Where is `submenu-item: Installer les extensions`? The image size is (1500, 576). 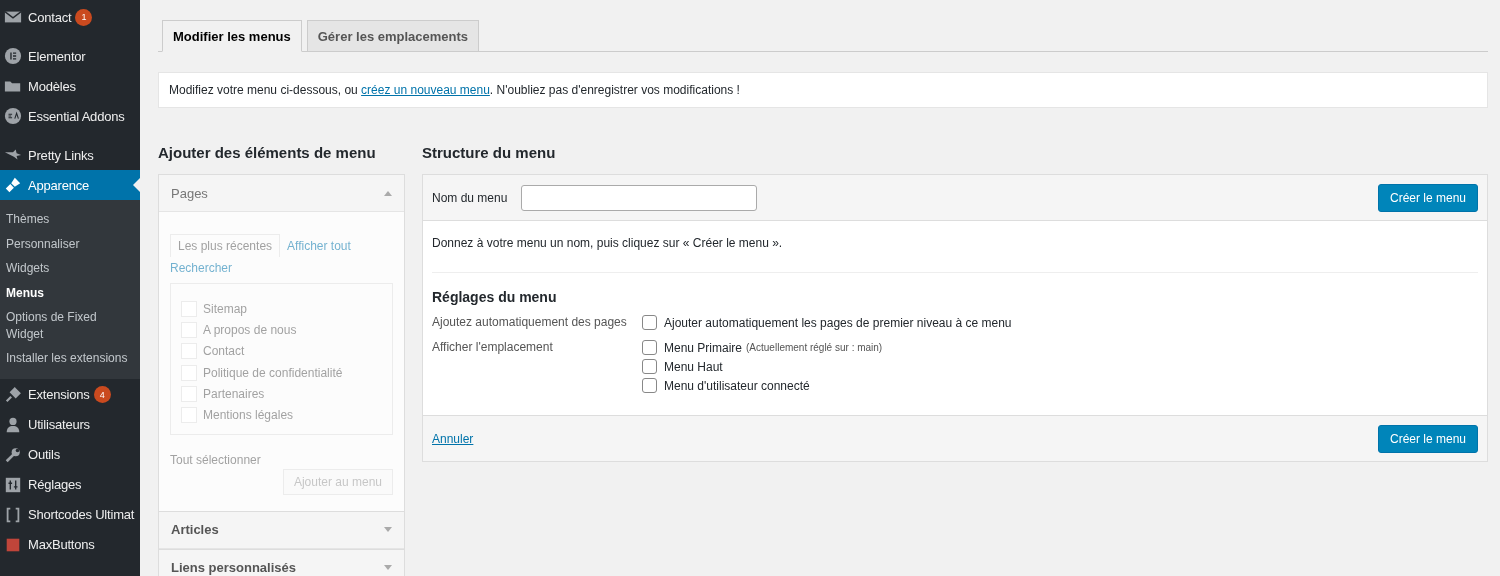
submenu-item: Installer les extensions is located at coordinates (70, 358).